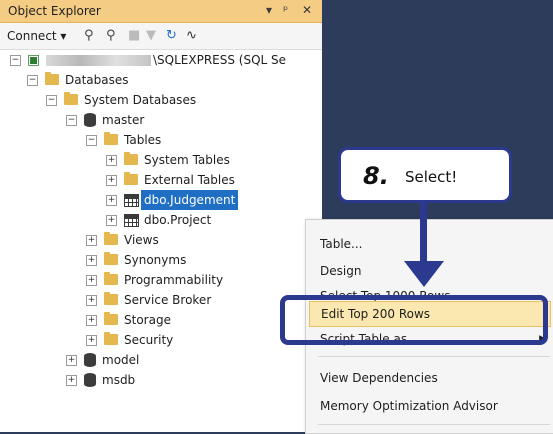 The height and width of the screenshot is (434, 553). I want to click on node-label: System Tables, so click(187, 160).